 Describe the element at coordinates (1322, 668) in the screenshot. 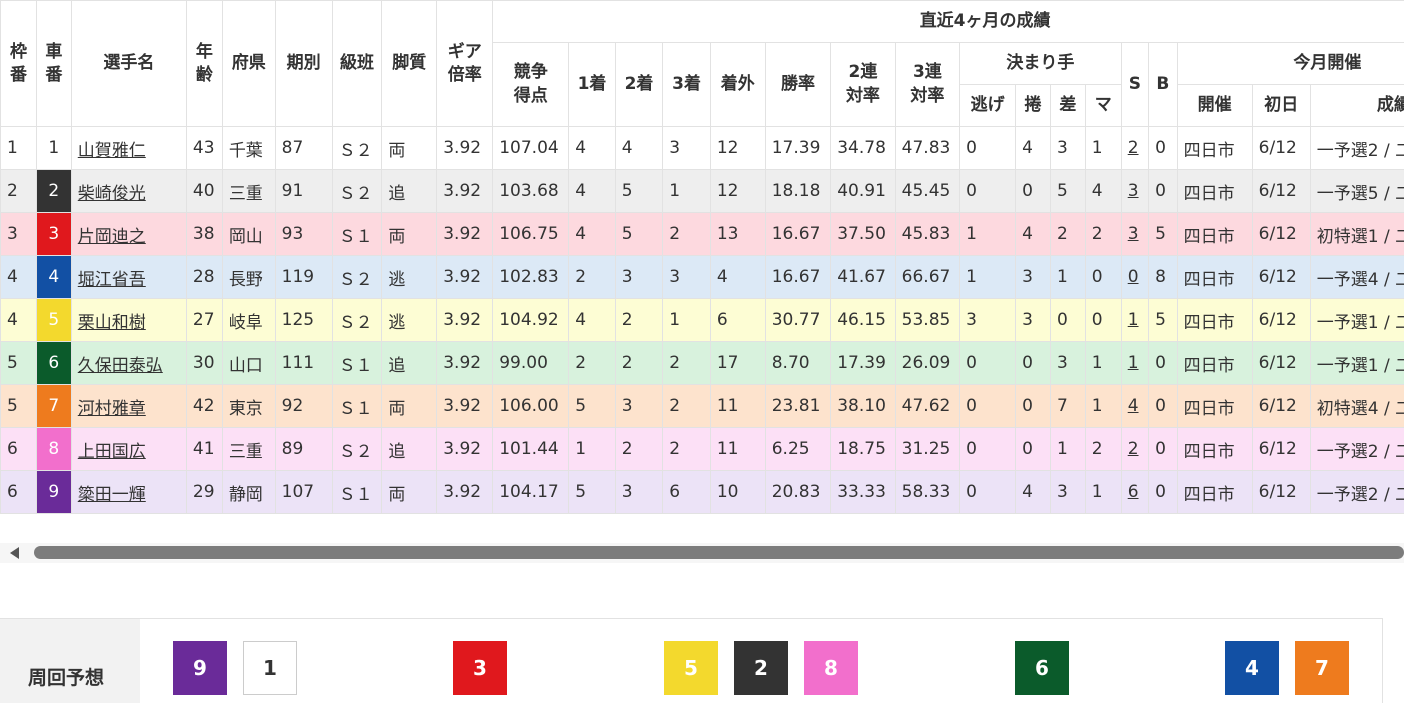

I see `forecast-car-7: 7` at that location.